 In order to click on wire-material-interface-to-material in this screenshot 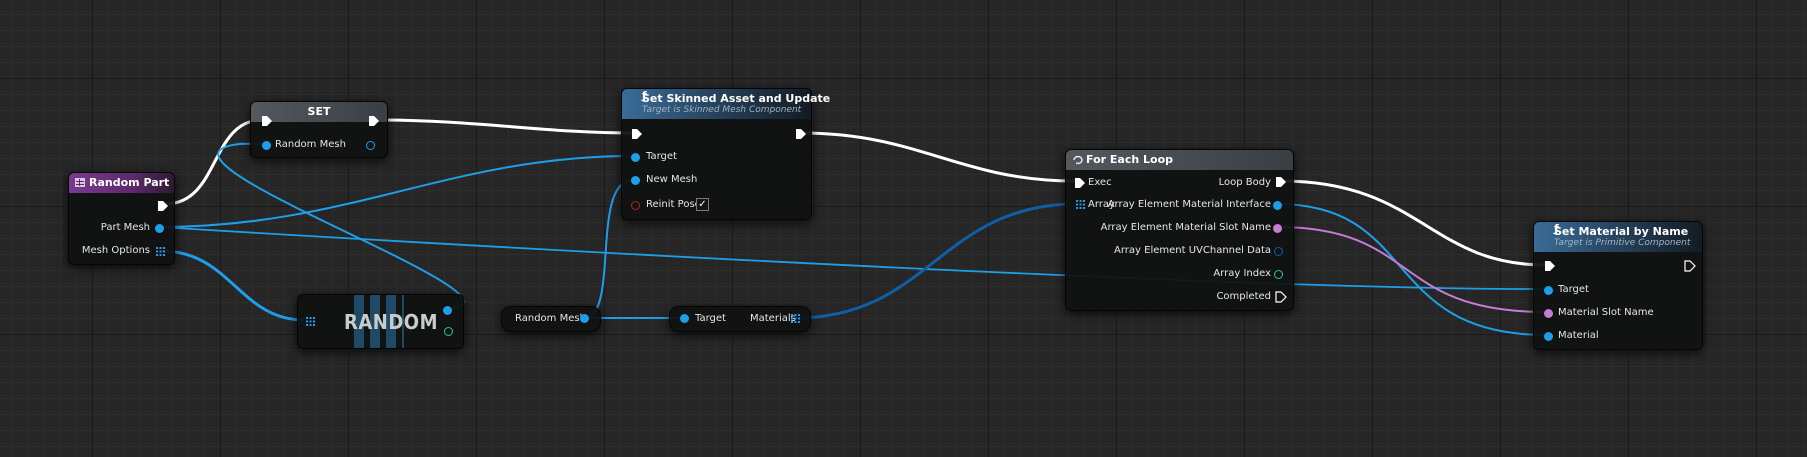, I will do `click(1411, 269)`.